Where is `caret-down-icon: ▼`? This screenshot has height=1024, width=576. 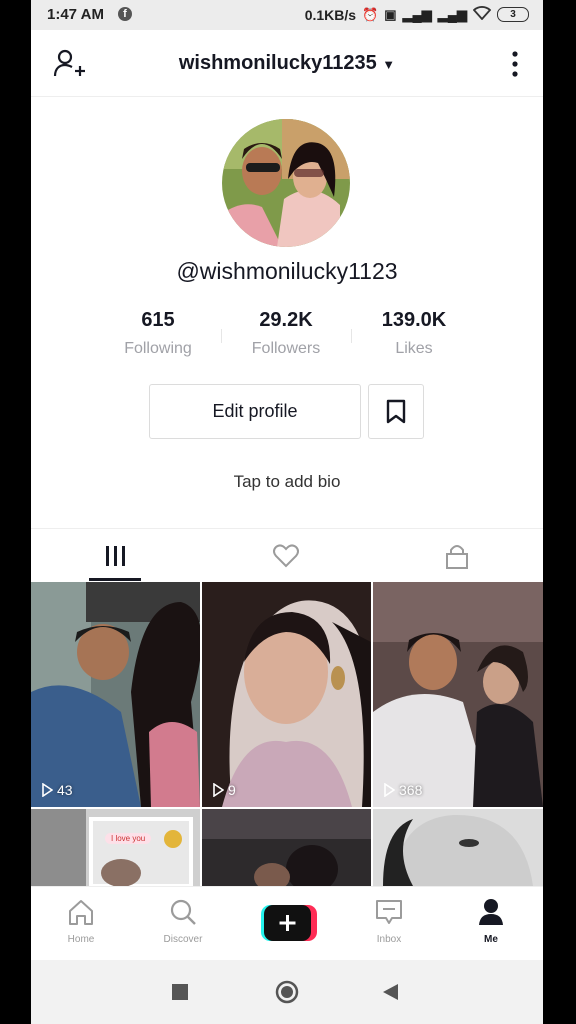 caret-down-icon: ▼ is located at coordinates (389, 64).